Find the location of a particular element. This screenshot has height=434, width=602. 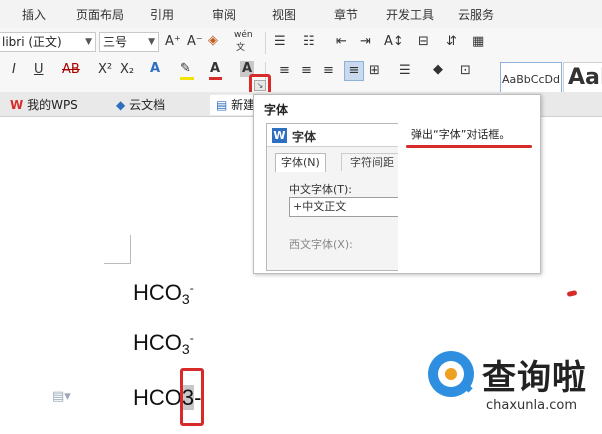

cn-font-input: +中文正文 is located at coordinates (343, 207).